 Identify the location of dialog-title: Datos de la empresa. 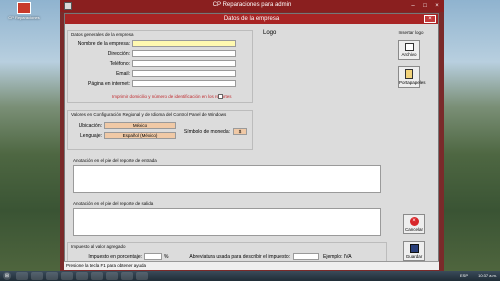
(251, 19).